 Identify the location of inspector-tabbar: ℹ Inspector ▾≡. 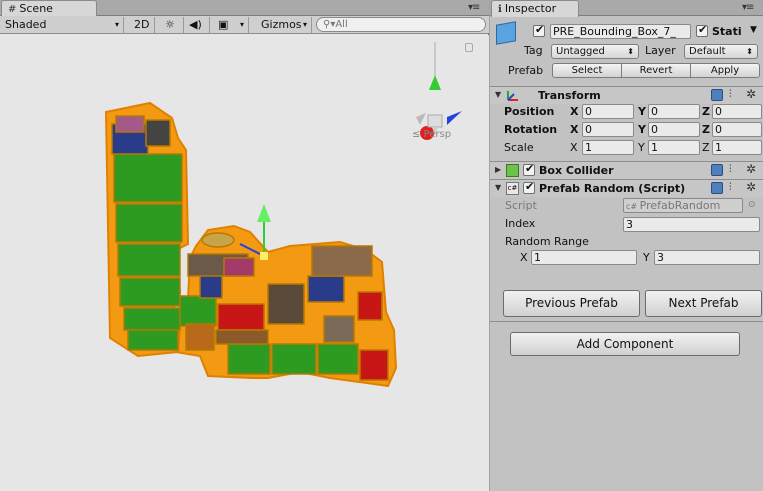
(626, 8).